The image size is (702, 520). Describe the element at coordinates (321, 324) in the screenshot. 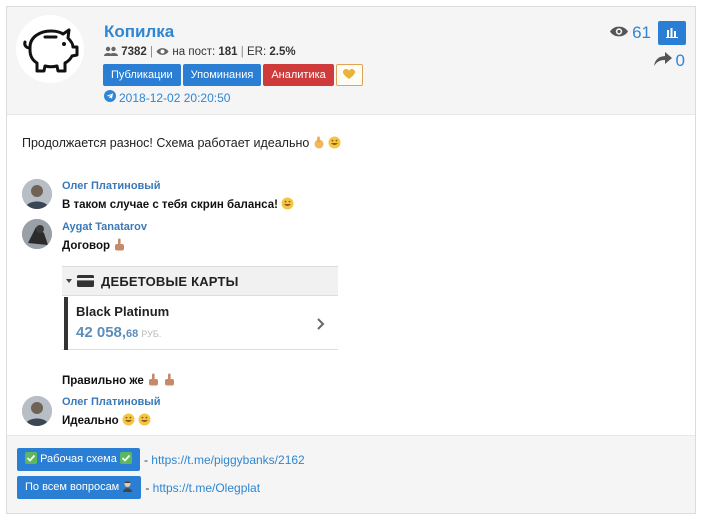

I see `chevron-right-icon` at that location.